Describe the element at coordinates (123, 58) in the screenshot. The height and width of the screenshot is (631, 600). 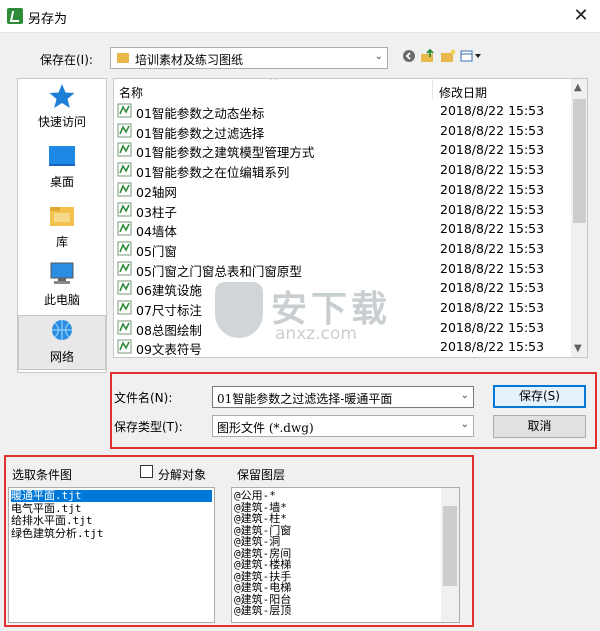
I see `folder-icon` at that location.